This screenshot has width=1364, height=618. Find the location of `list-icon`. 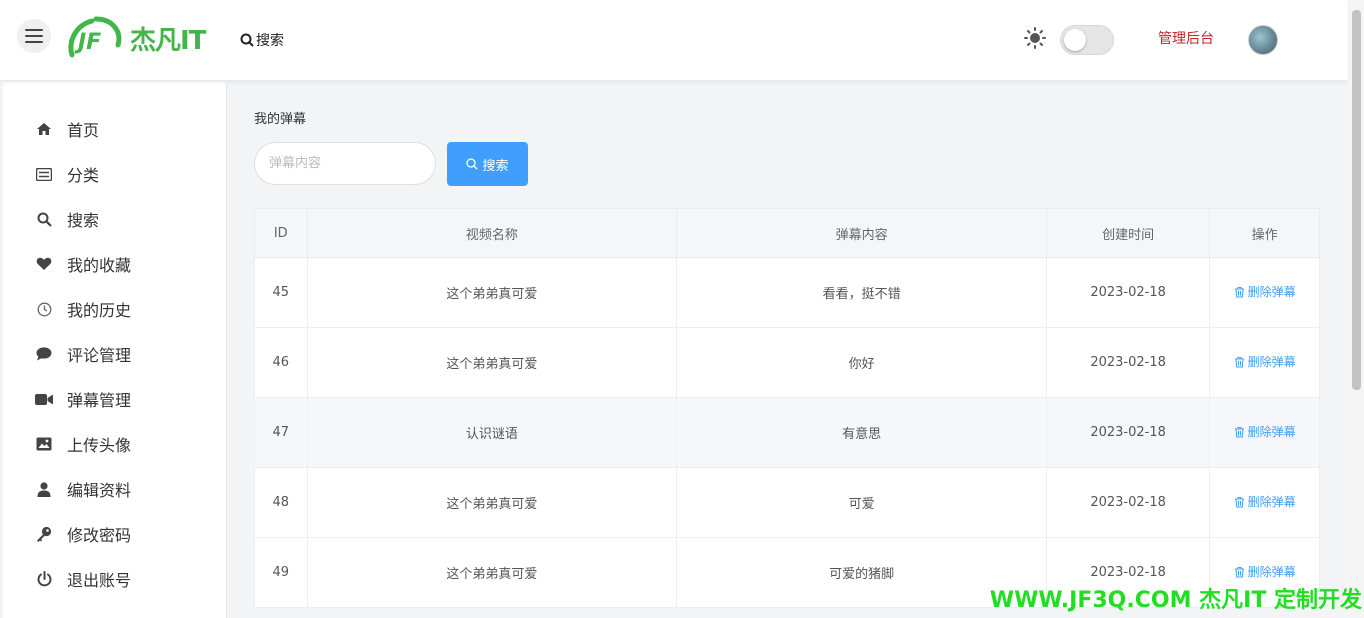

list-icon is located at coordinates (44, 174).